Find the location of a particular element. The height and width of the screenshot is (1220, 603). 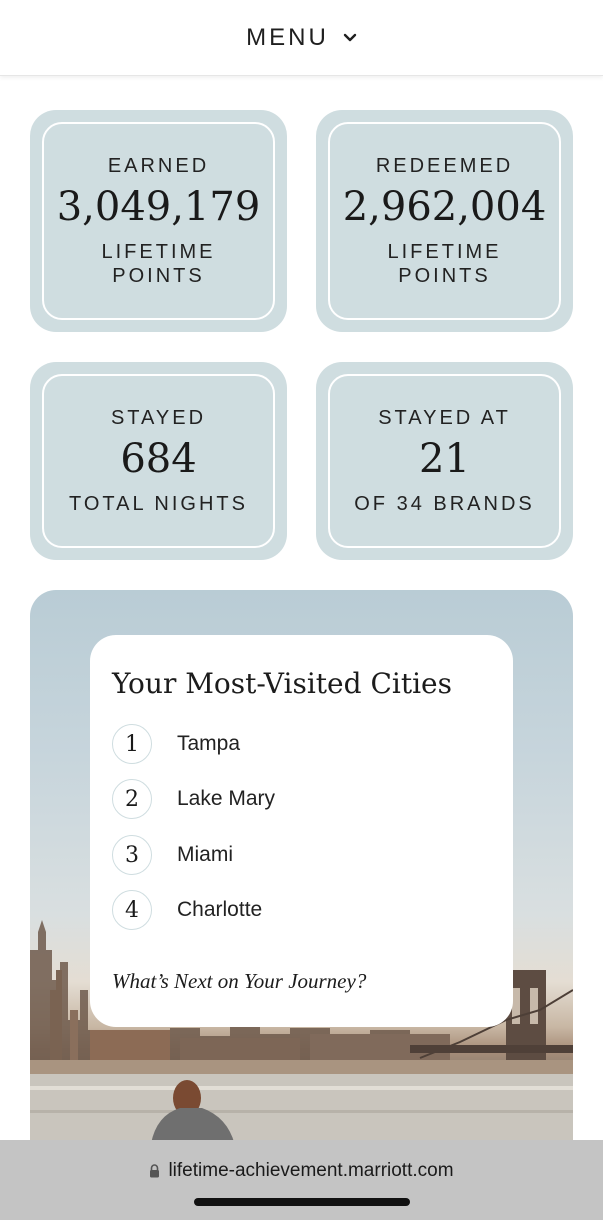

url-text: lifetime-achievement.marriott.com is located at coordinates (310, 1171).